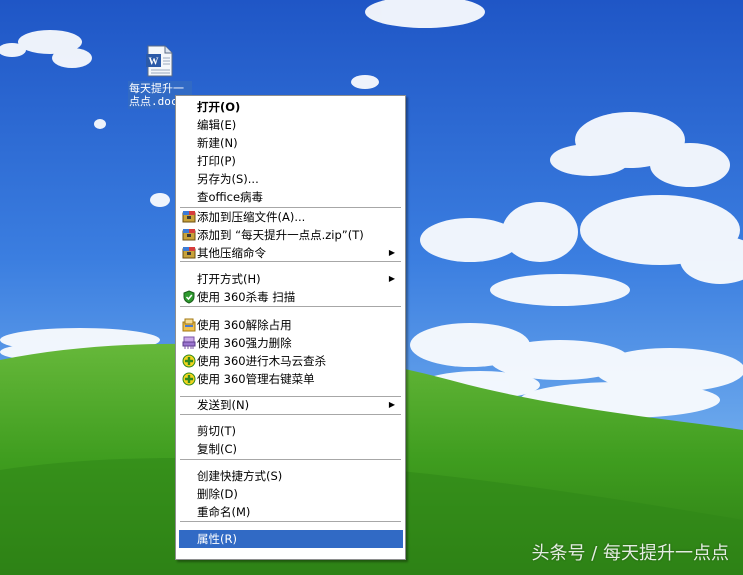 This screenshot has width=743, height=575. What do you see at coordinates (219, 107) in the screenshot?
I see `menu-item-label: 打开(O)` at bounding box center [219, 107].